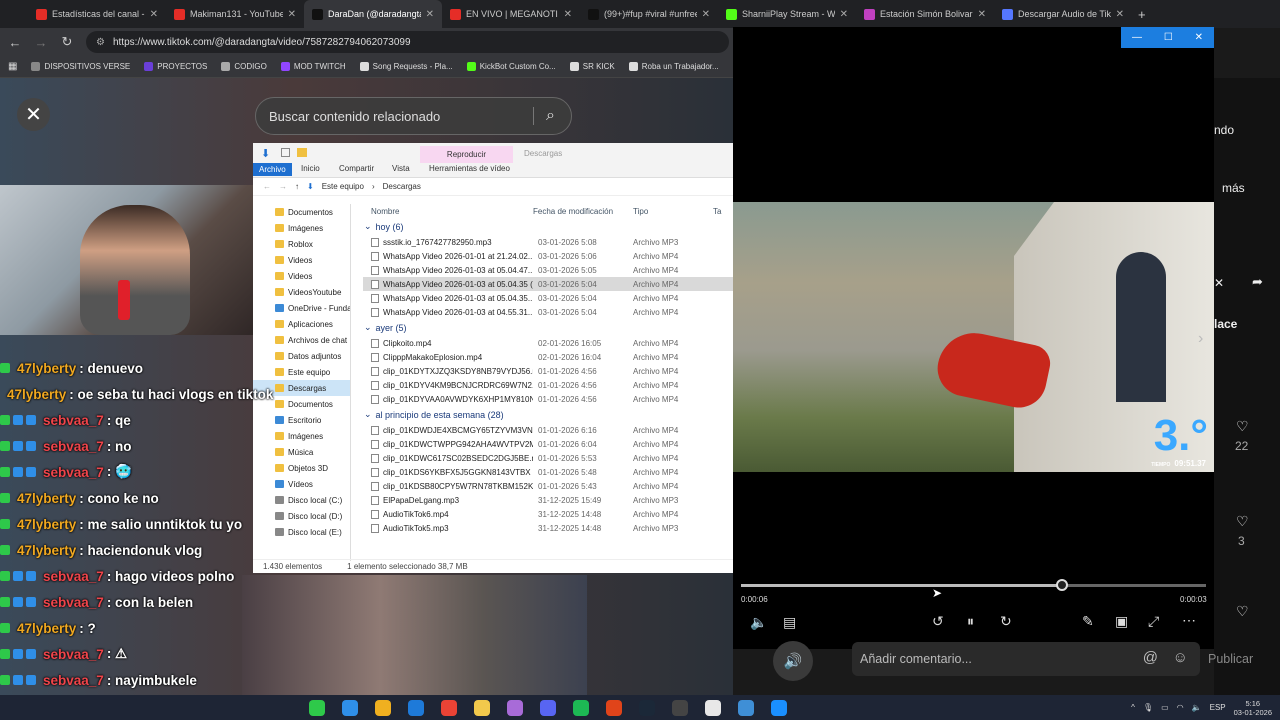  I want to click on browser-tab: Makiman131 - YouTube ✕, so click(235, 14).